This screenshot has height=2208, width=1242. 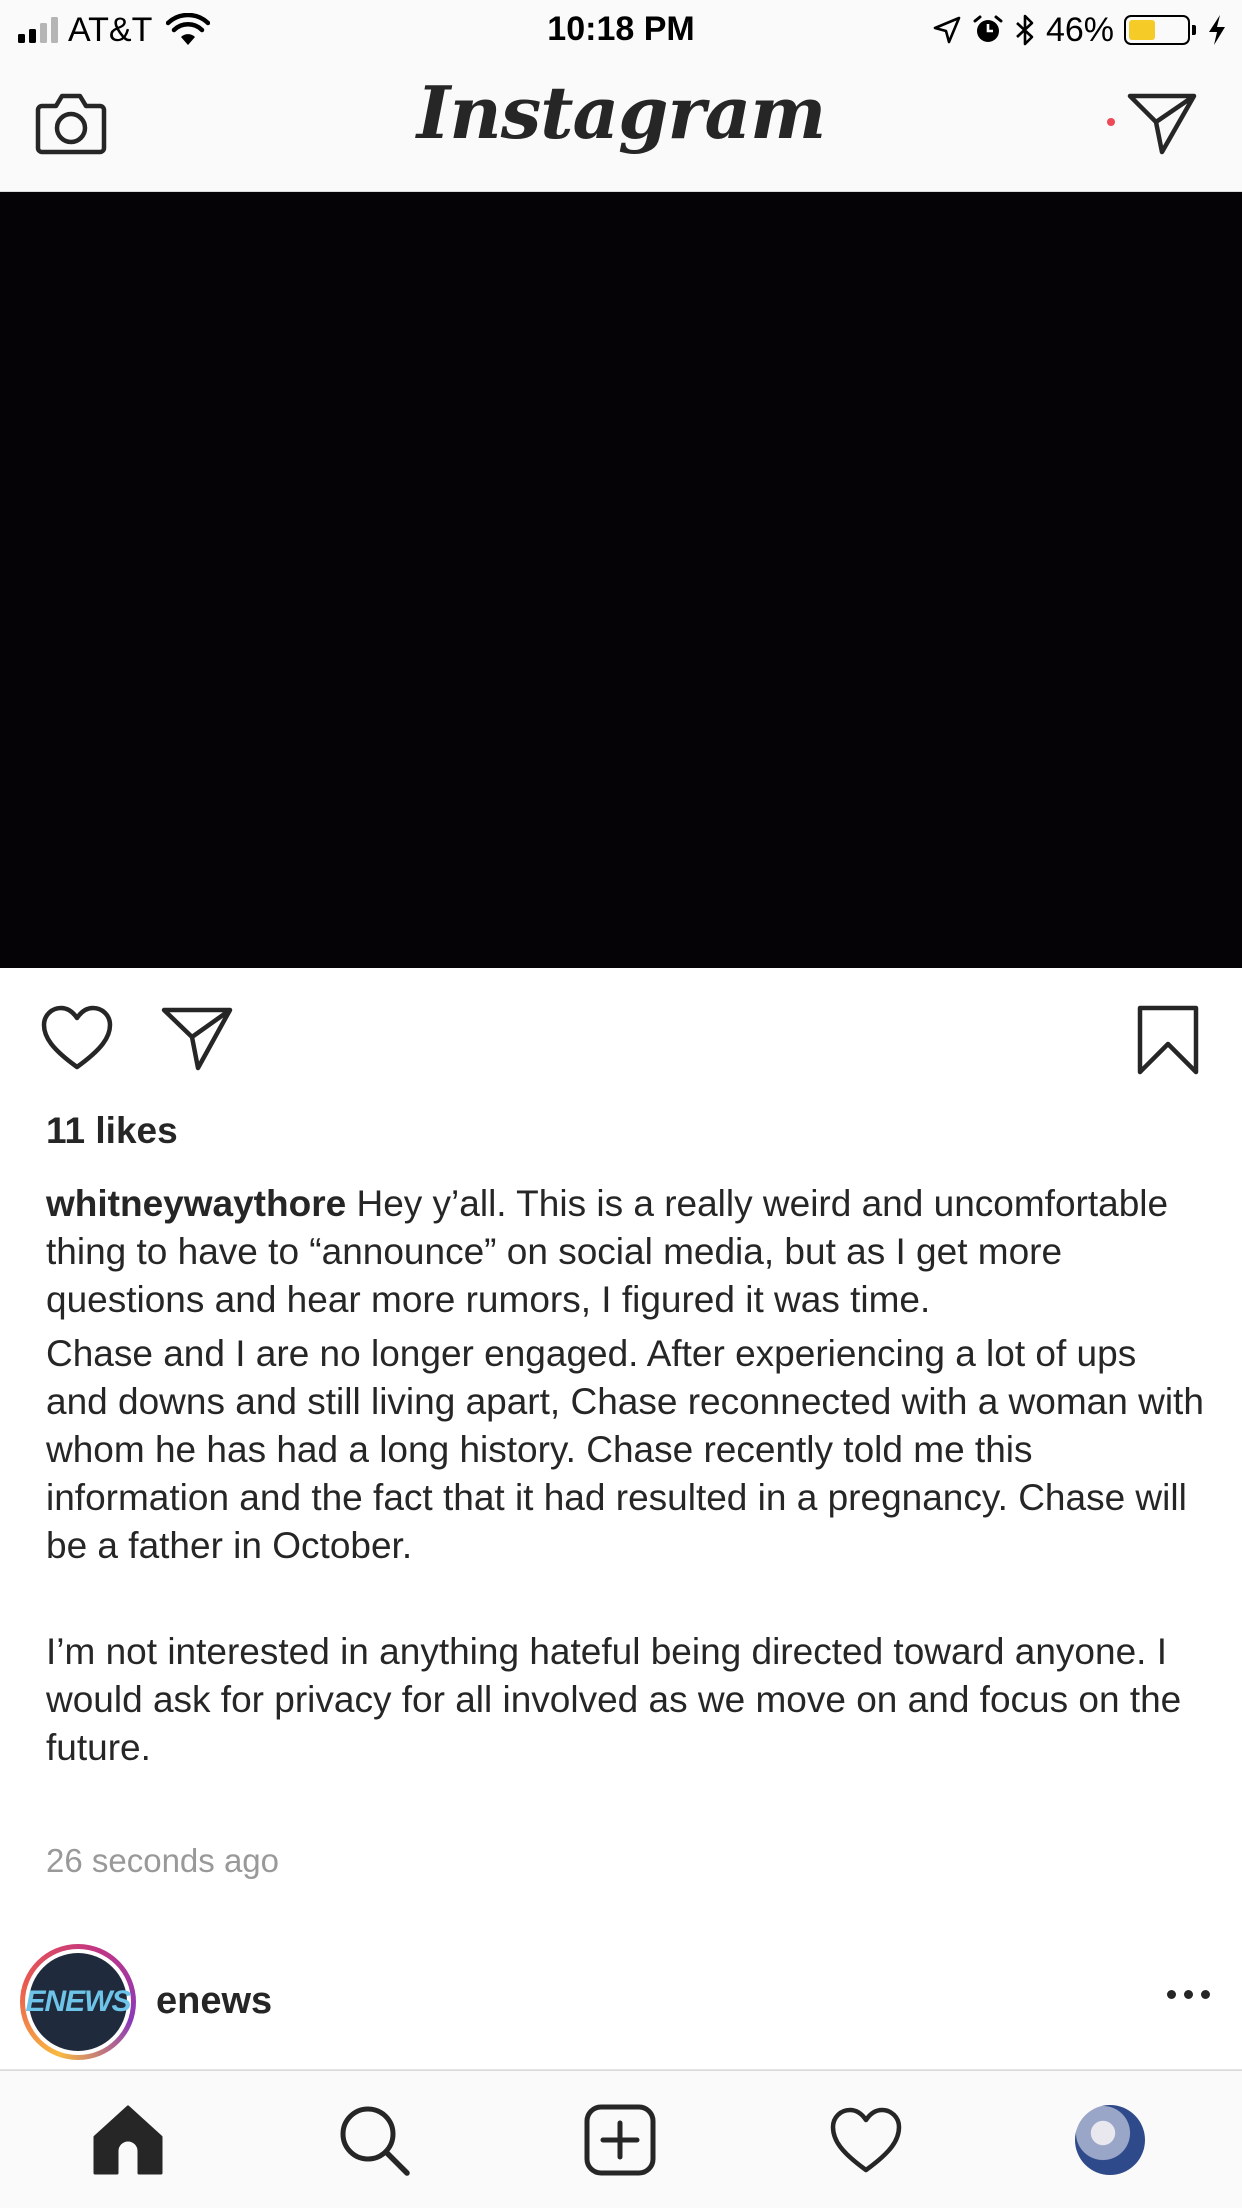 I want to click on alarm-icon, so click(x=988, y=28).